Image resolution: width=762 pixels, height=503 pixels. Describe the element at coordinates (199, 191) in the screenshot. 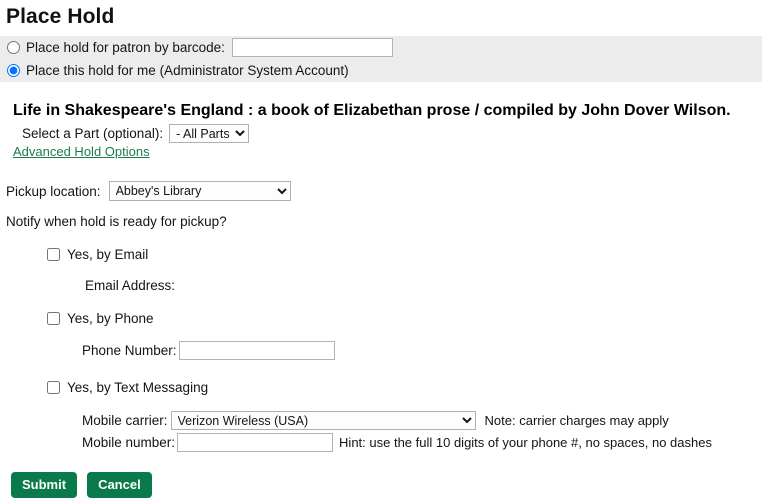

I see `pickup-location-select: Abbey's Library` at that location.